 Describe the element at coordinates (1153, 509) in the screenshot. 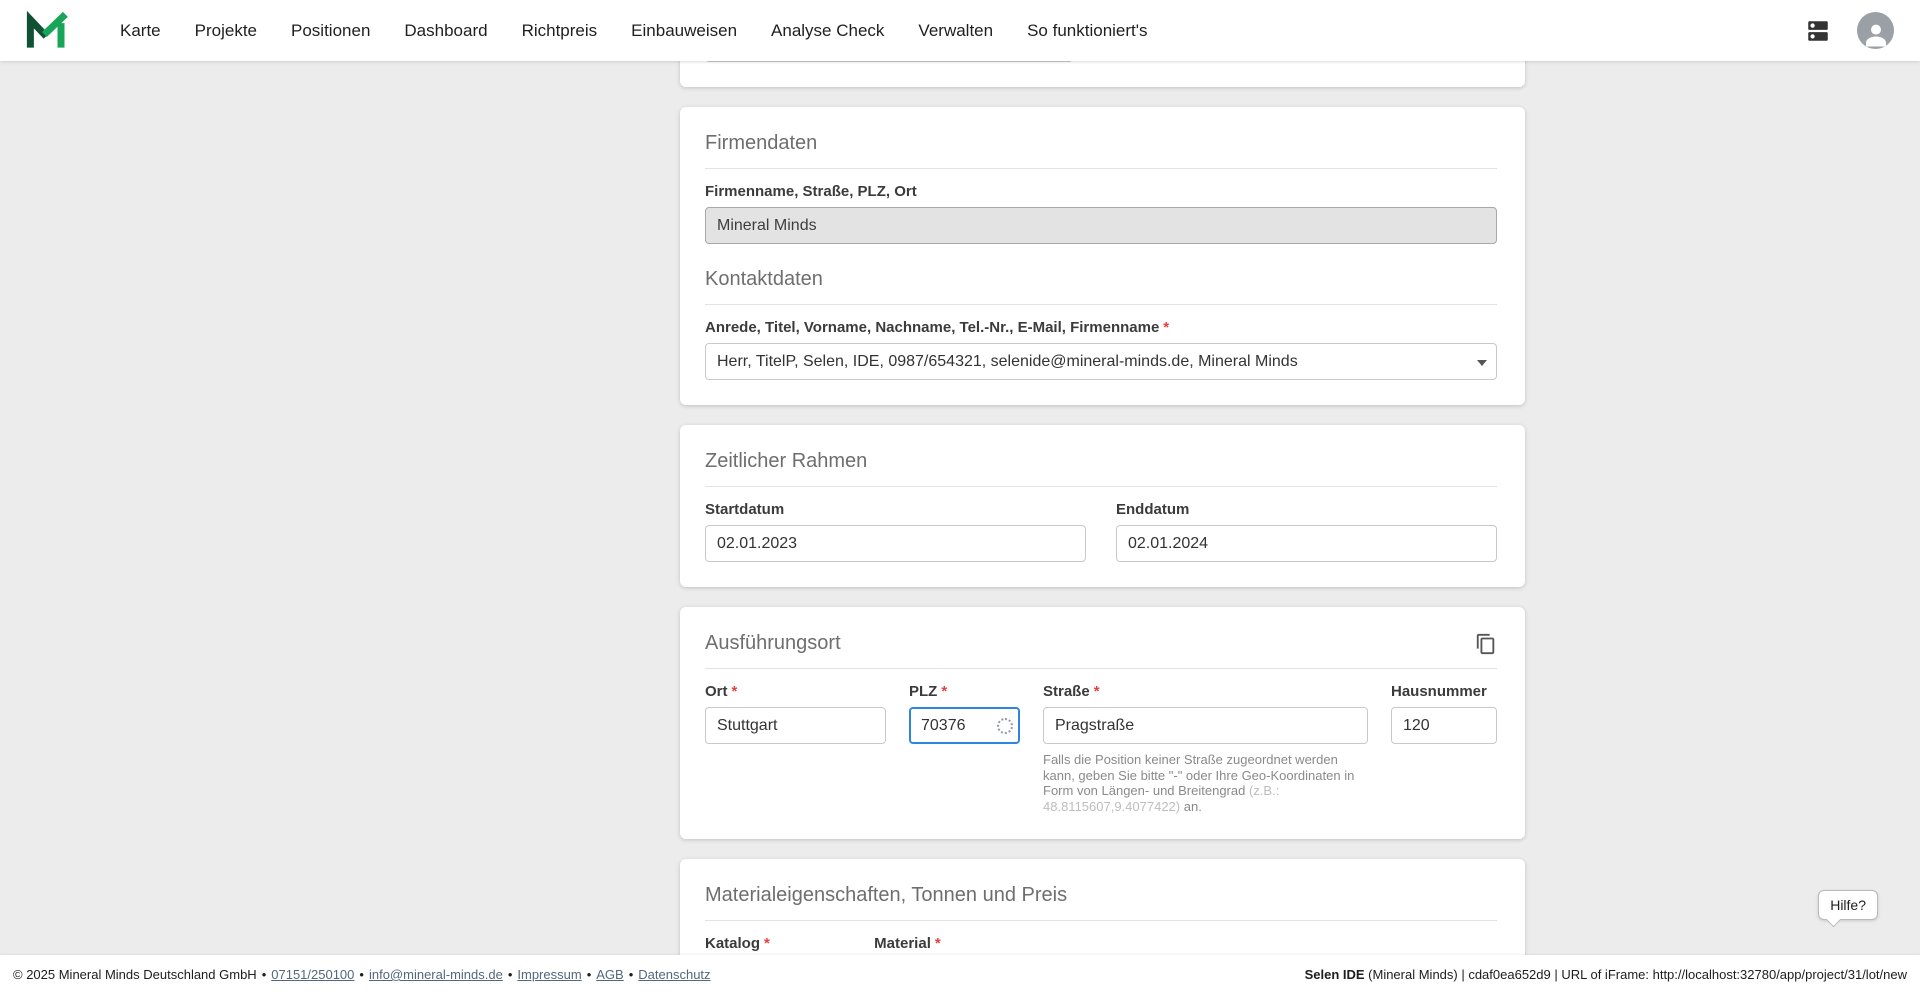

I see `enddatum-label: Enddatum` at that location.